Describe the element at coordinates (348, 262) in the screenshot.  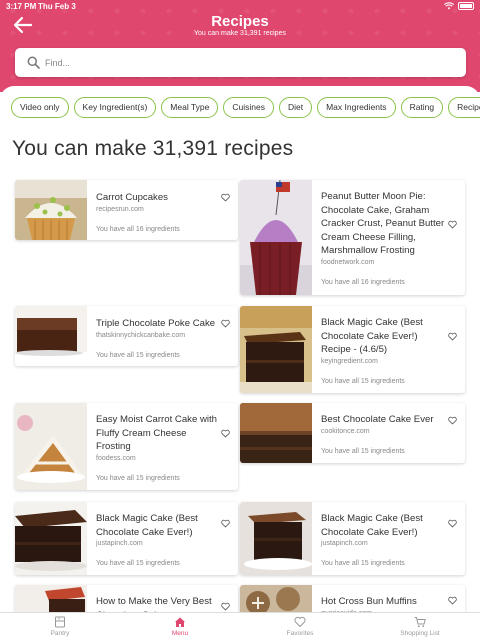
I see `recipe-source: foodnetwork.com` at that location.